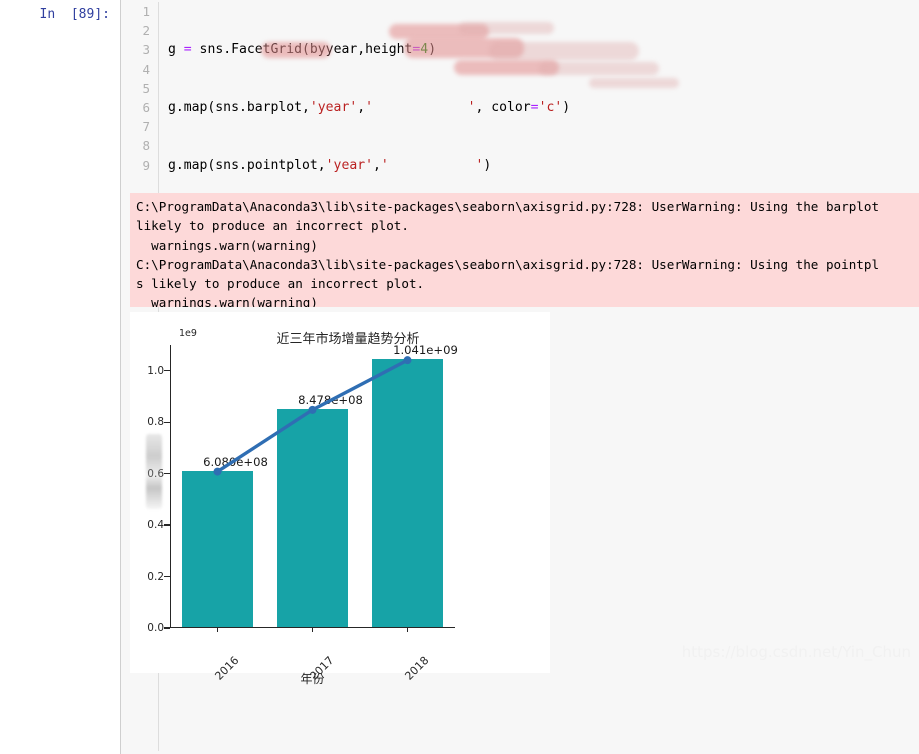  I want to click on line-number: 8, so click(146, 146).